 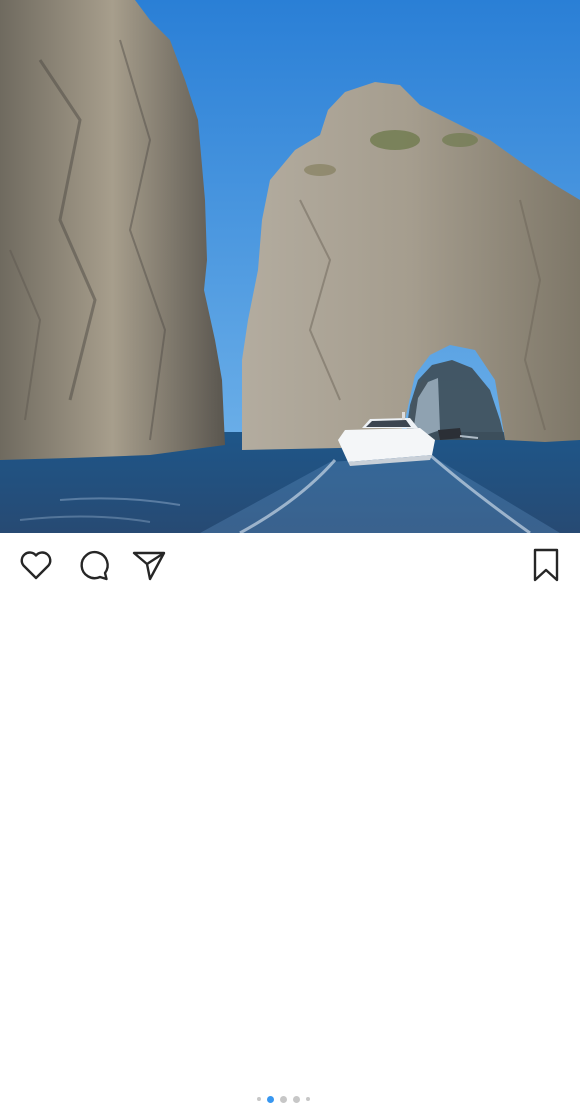 I want to click on carousel-dot-active, so click(x=270, y=1099).